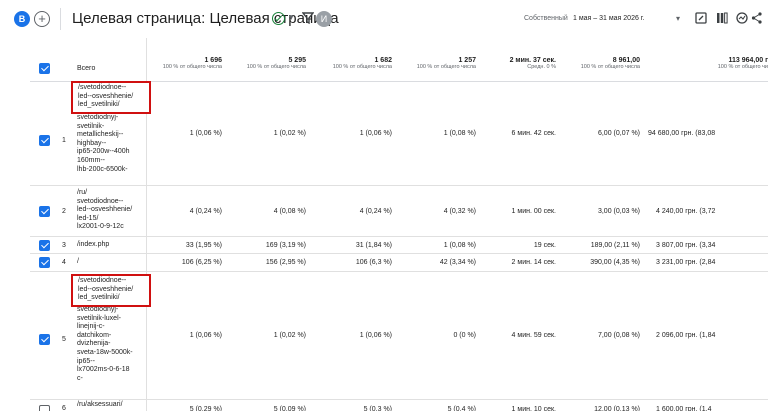  Describe the element at coordinates (373, 262) in the screenshot. I see `cell-sessions: 106 (6,3 %)` at that location.